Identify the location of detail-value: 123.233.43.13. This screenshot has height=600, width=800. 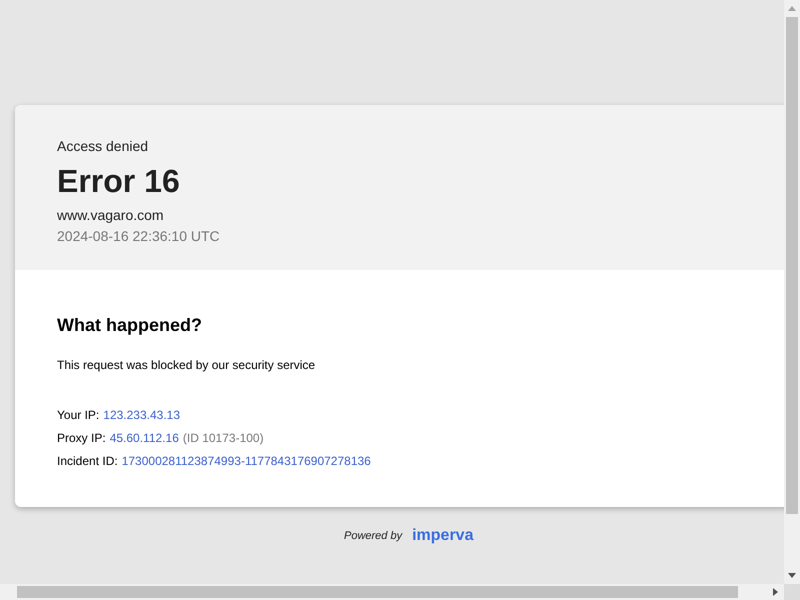
(141, 415).